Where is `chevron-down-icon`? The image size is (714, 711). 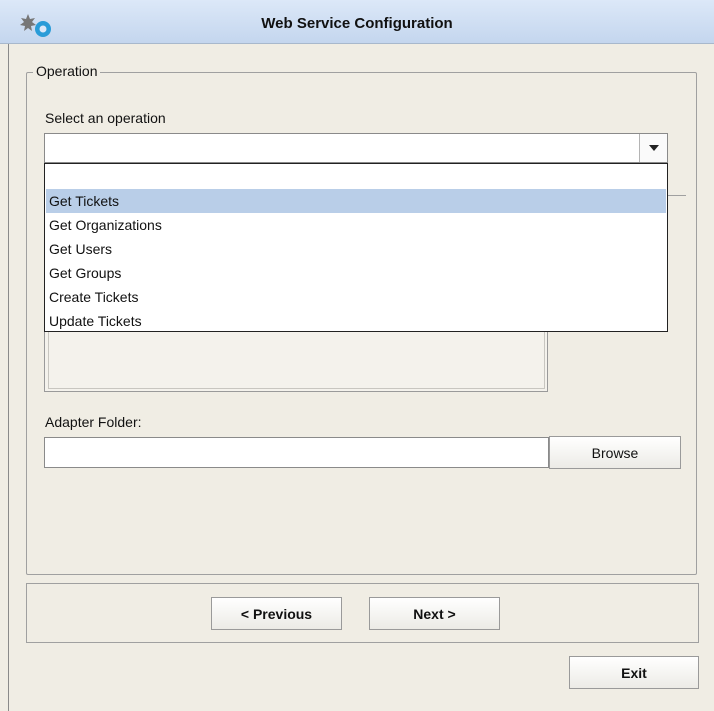
chevron-down-icon is located at coordinates (653, 148).